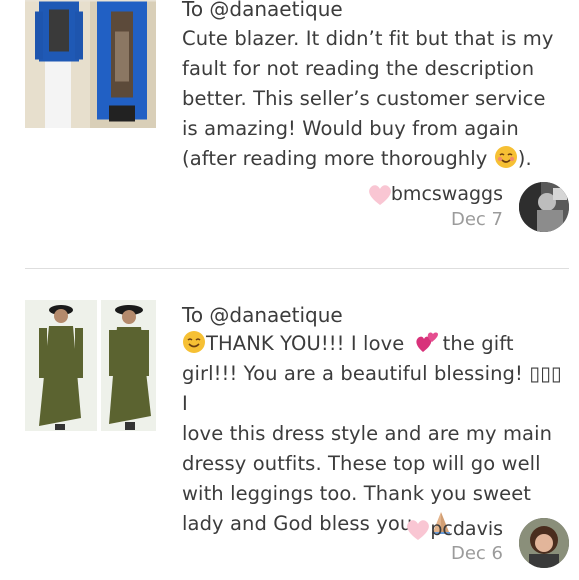 The width and height of the screenshot is (579, 580). What do you see at coordinates (350, 128) in the screenshot?
I see `comment-line: is amazing! Would buy from again` at bounding box center [350, 128].